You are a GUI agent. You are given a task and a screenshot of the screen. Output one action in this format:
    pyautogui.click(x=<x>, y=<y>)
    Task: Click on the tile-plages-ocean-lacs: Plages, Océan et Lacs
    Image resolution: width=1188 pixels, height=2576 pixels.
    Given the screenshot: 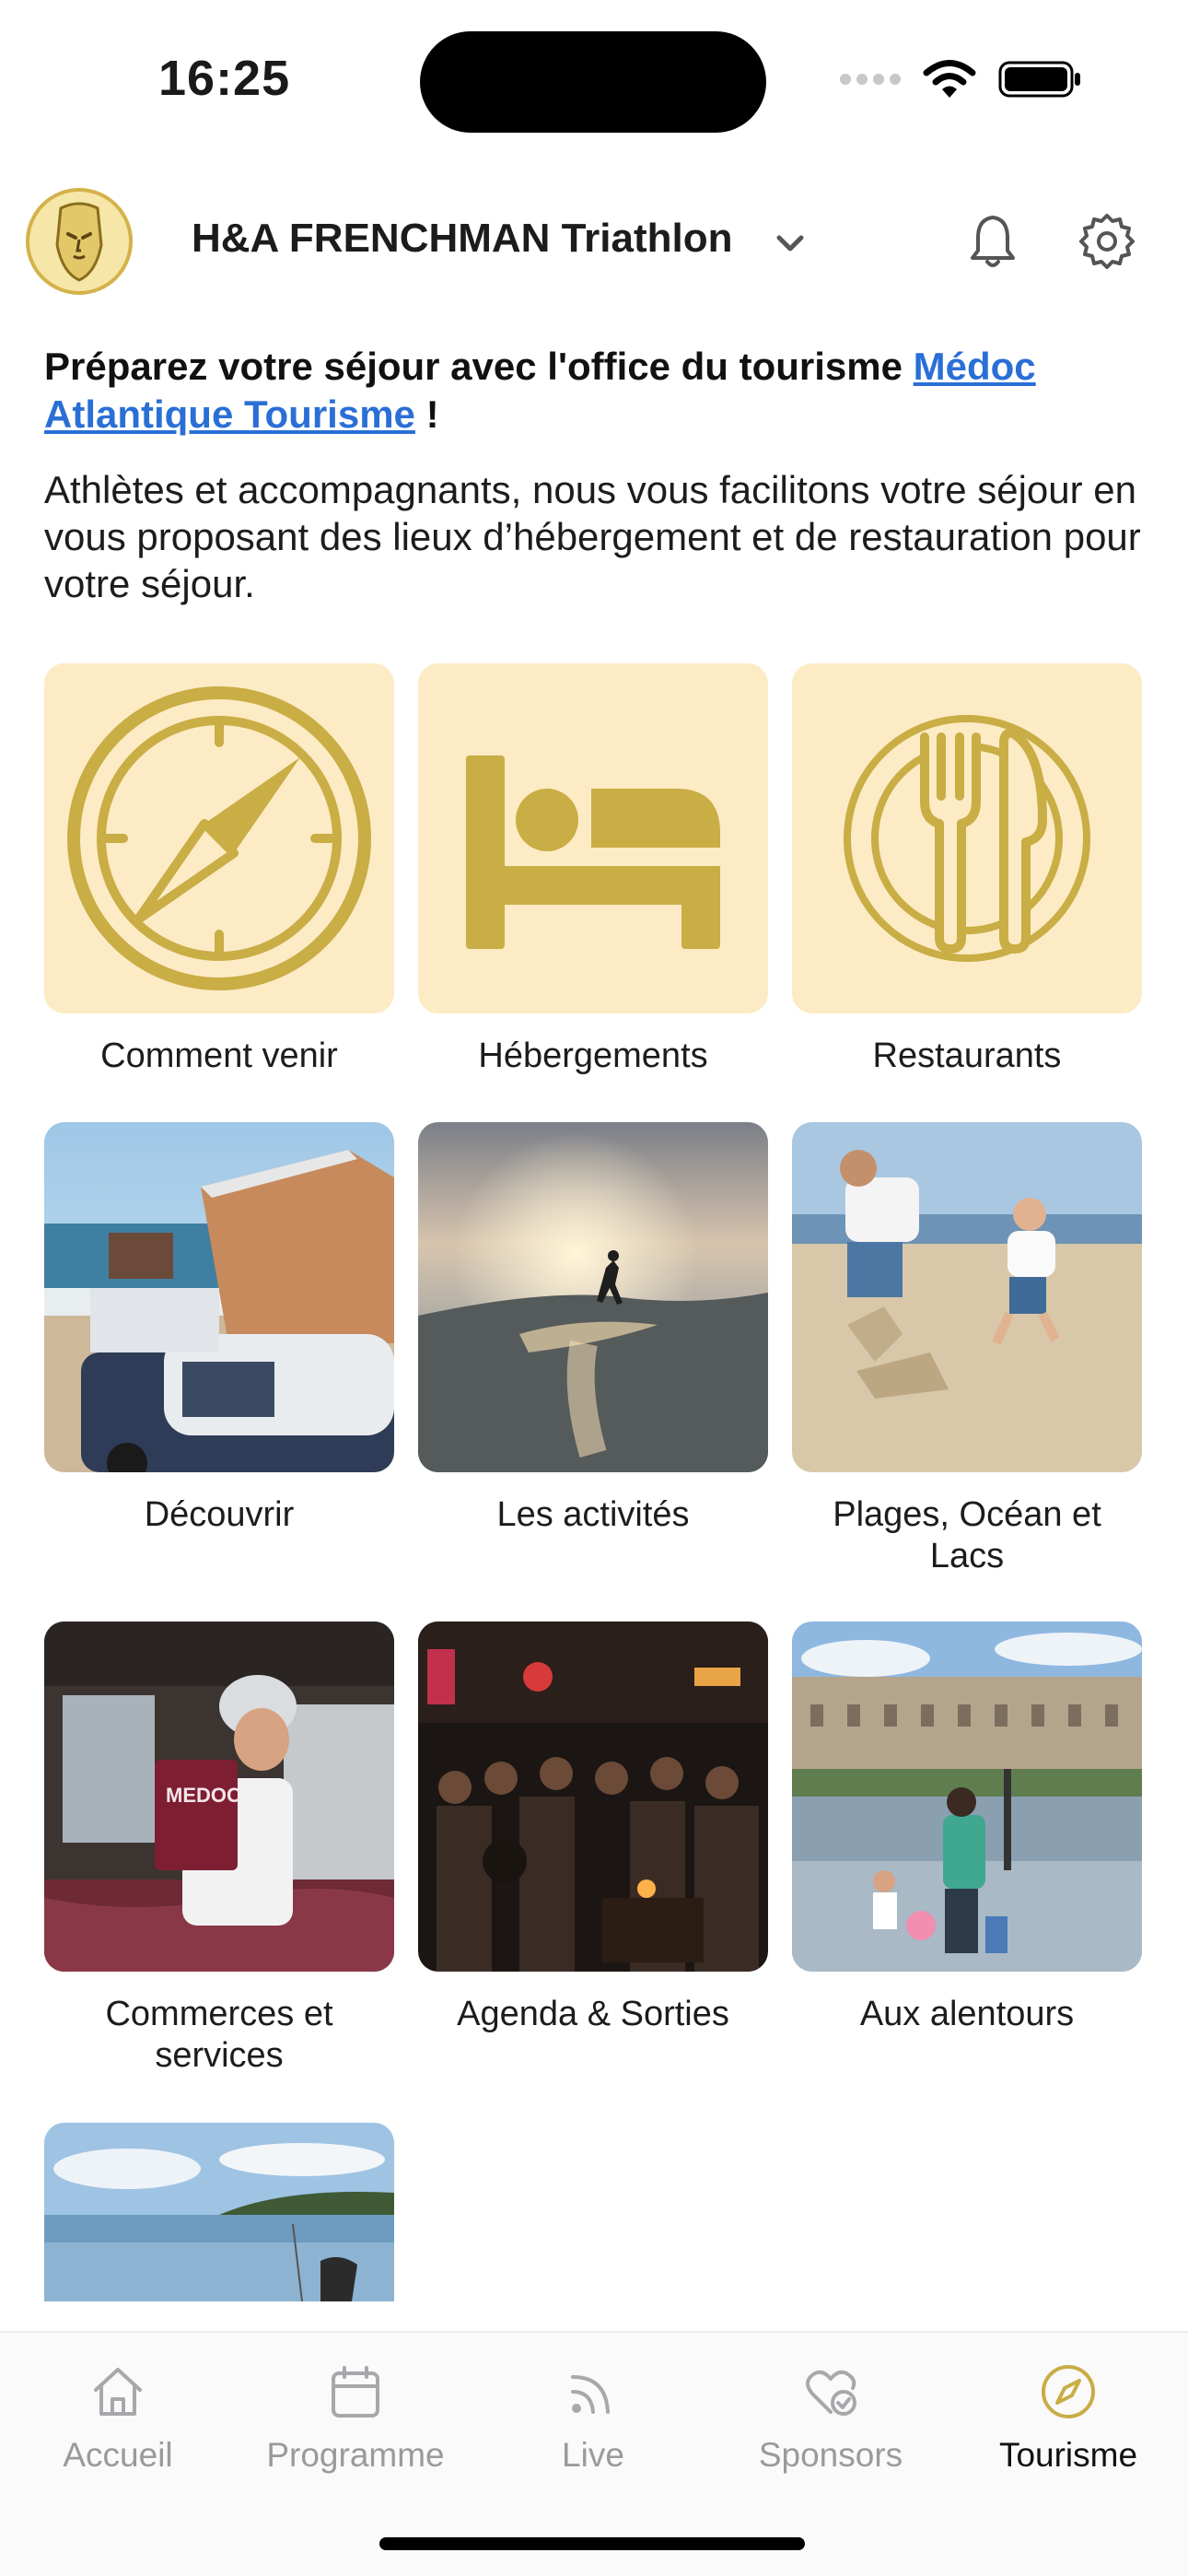 What is the action you would take?
    pyautogui.click(x=967, y=1349)
    